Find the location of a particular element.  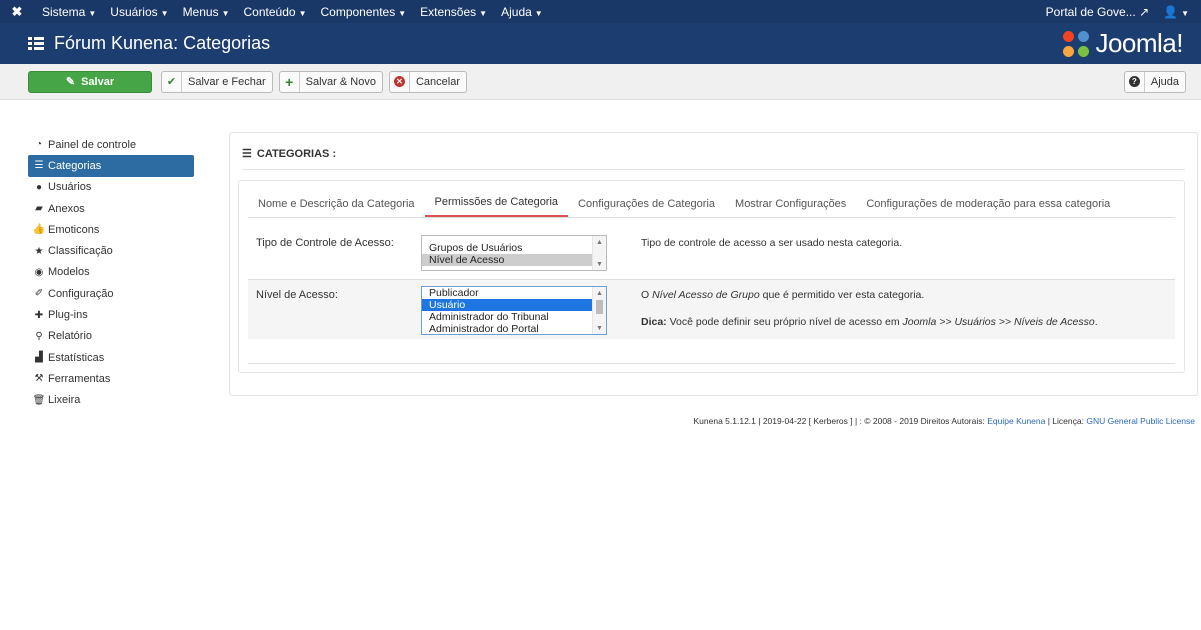

tab-configuracoes: Configurações de Categoria is located at coordinates (646, 207).